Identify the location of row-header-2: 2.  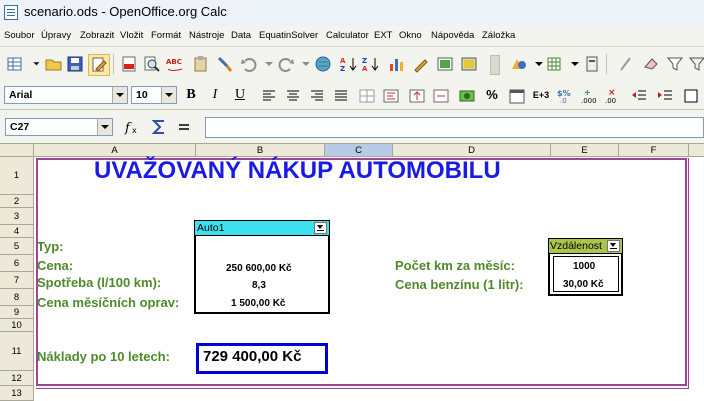
(17, 201).